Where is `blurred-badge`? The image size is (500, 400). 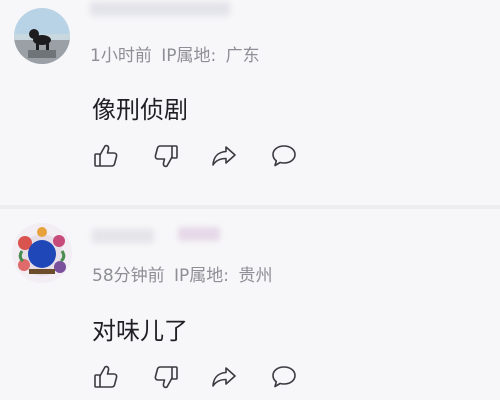 blurred-badge is located at coordinates (199, 234).